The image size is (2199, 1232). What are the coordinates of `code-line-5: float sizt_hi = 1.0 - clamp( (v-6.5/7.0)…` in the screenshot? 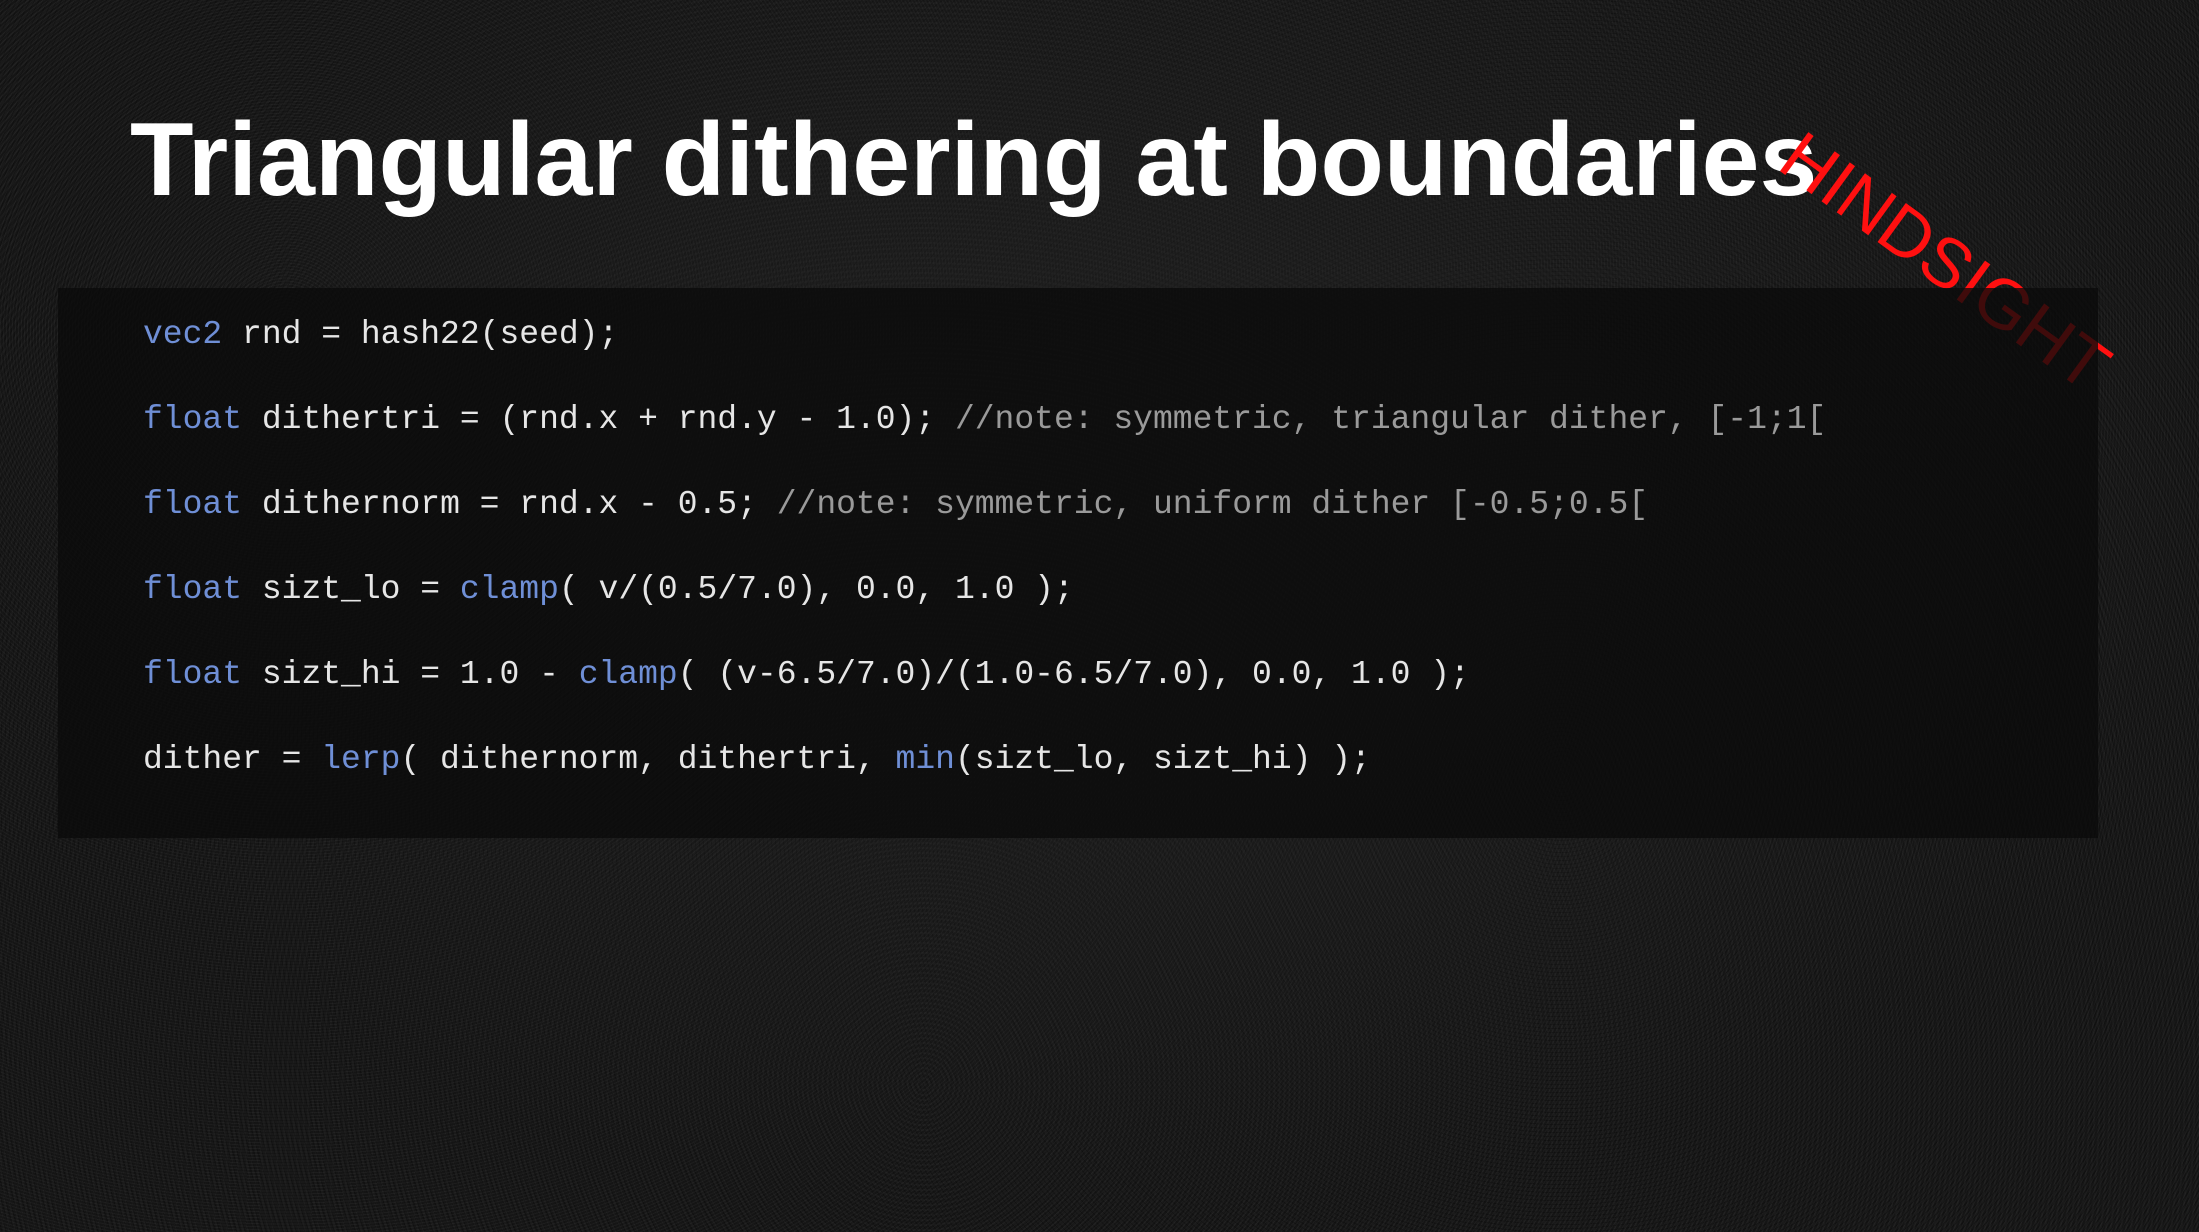 It's located at (806, 674).